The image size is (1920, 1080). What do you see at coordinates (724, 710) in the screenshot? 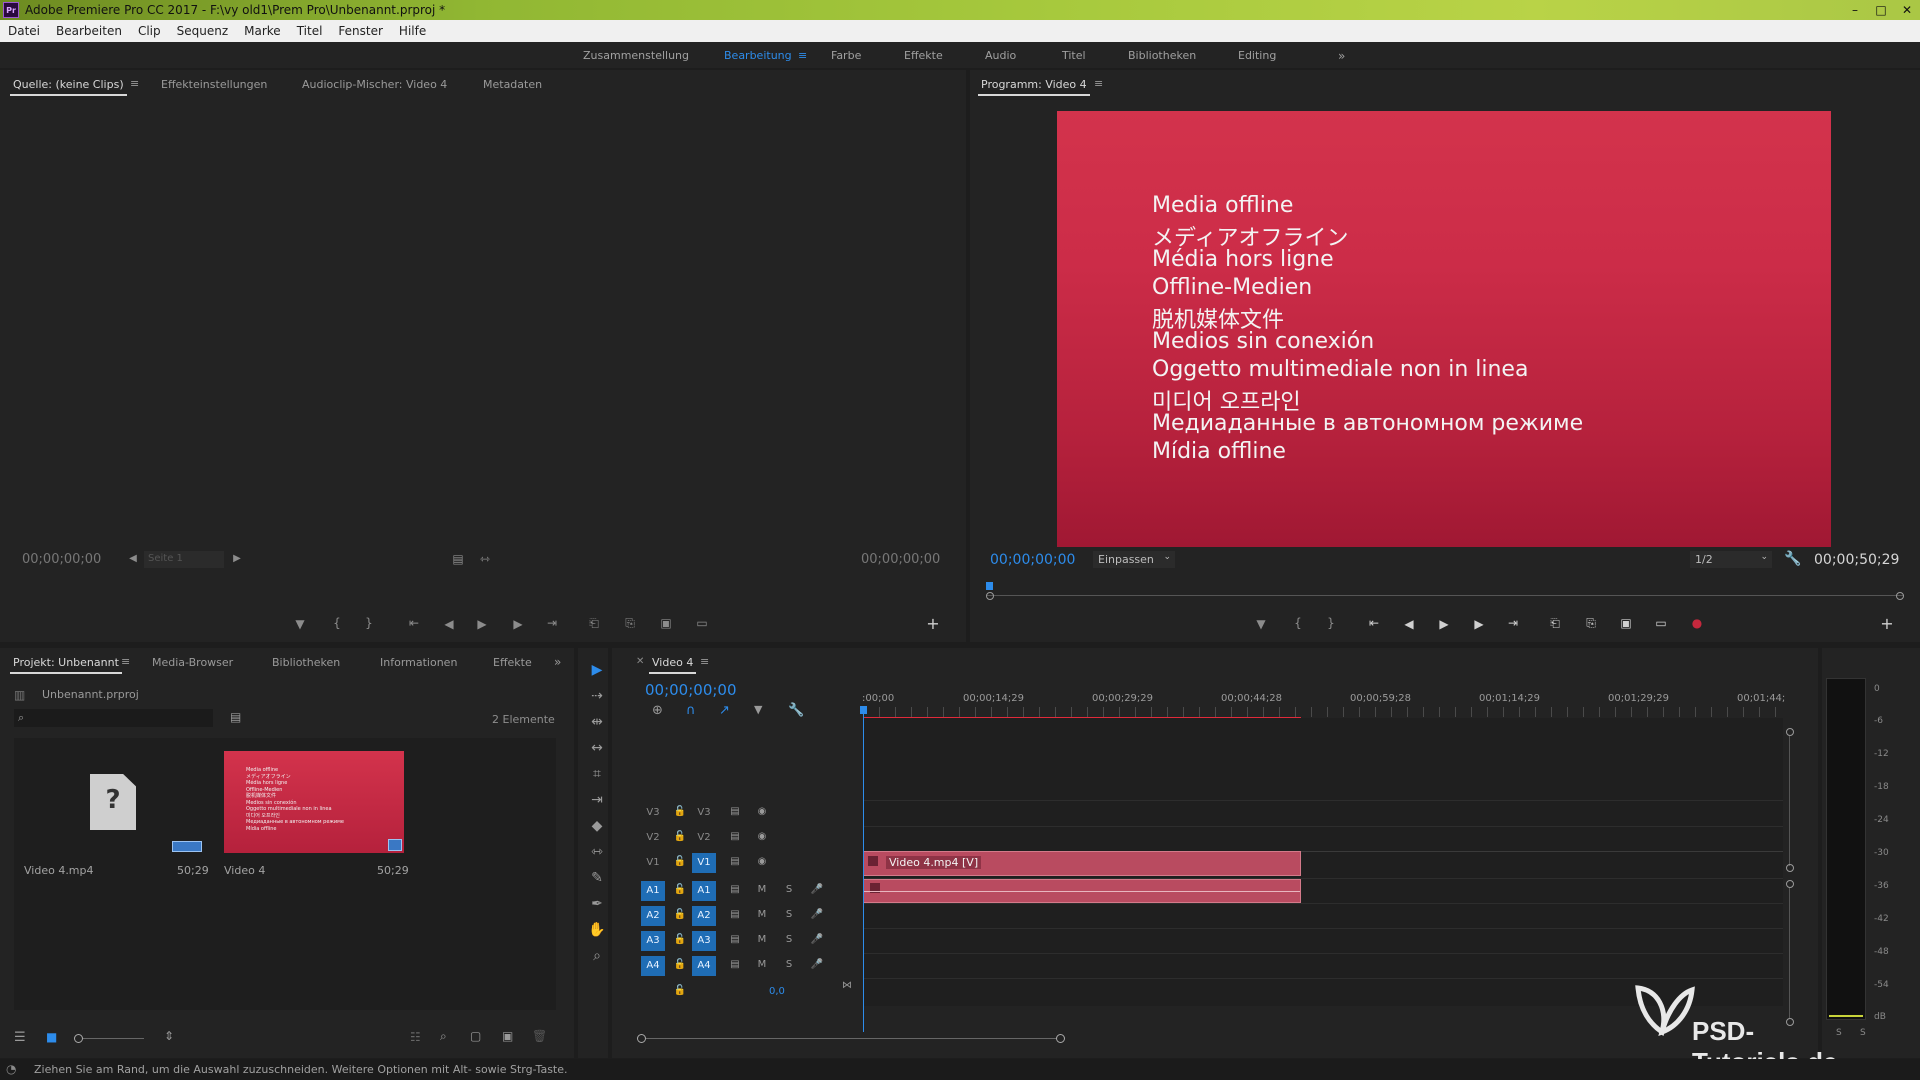
I see `linked-selection-icon: ↗` at bounding box center [724, 710].